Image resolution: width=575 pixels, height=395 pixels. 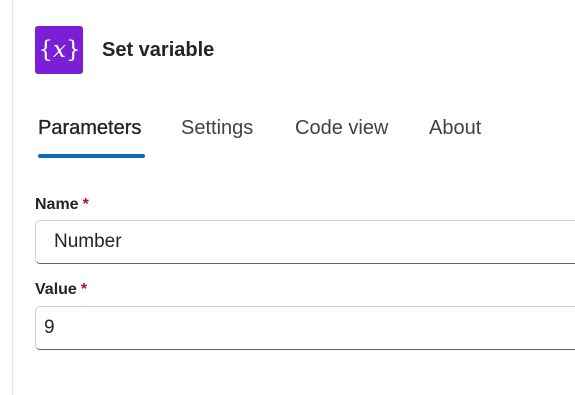 I want to click on action-header: {x} Set variable, so click(x=124, y=50).